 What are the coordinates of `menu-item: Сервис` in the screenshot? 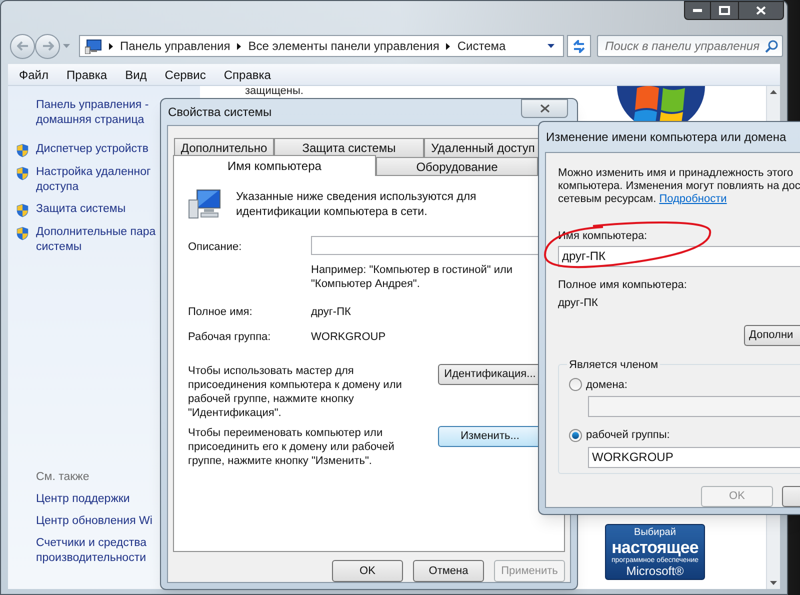 It's located at (185, 75).